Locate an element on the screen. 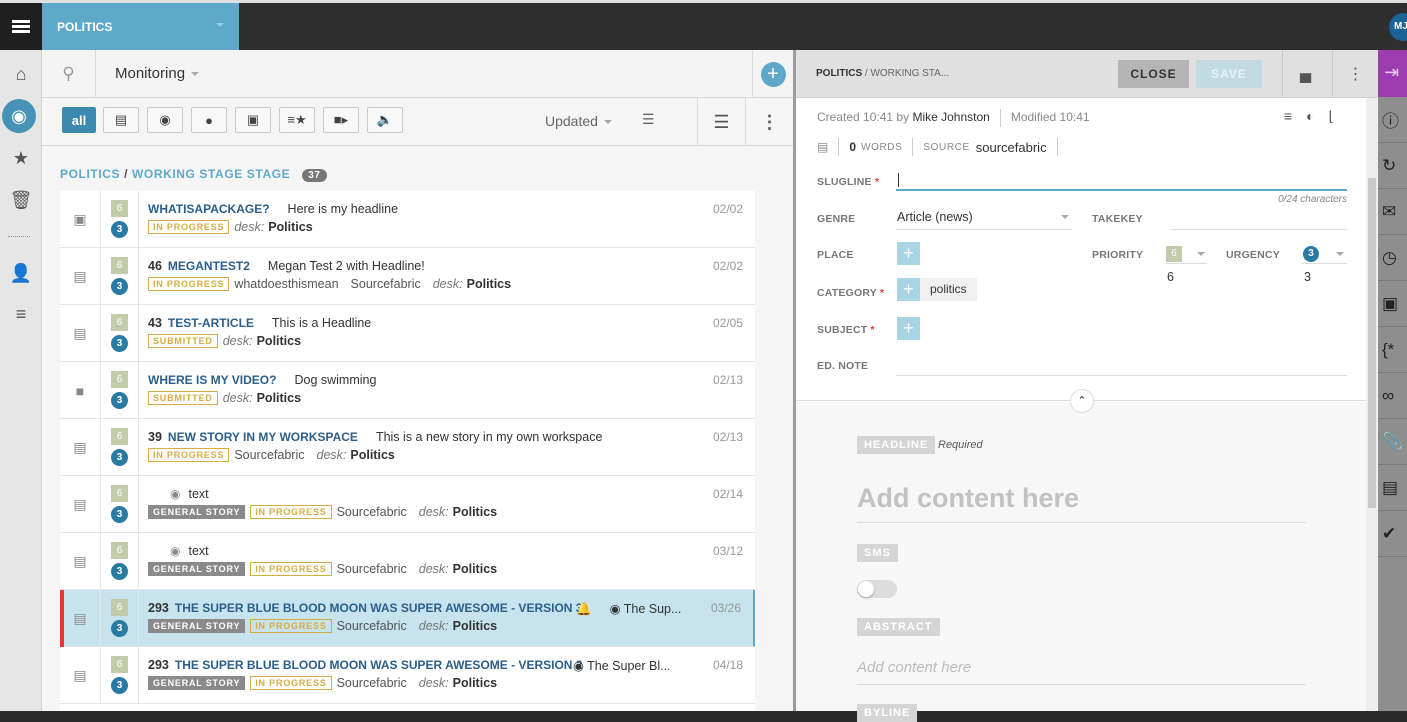 Image resolution: width=1407 pixels, height=722 pixels. packages-button: ▣ is located at coordinates (1392, 304).